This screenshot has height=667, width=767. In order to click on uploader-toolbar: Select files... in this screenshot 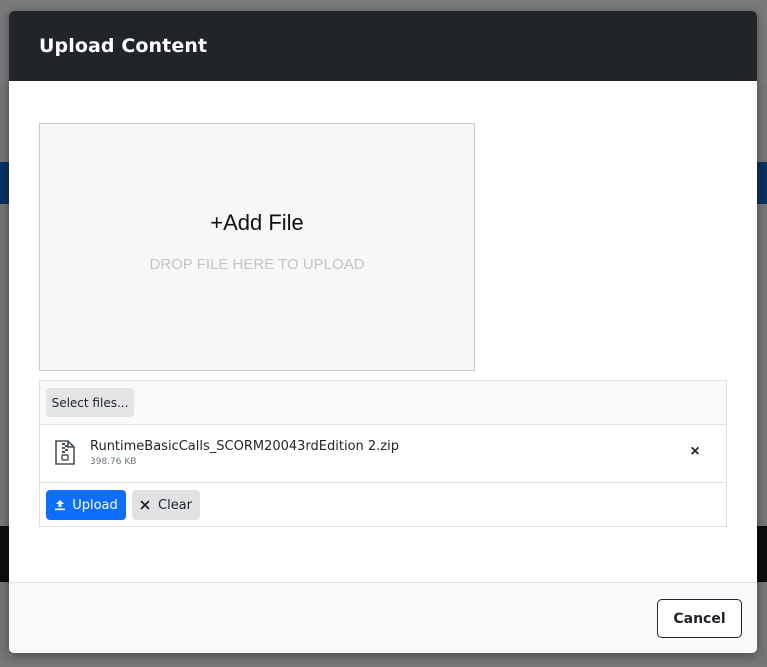, I will do `click(383, 403)`.